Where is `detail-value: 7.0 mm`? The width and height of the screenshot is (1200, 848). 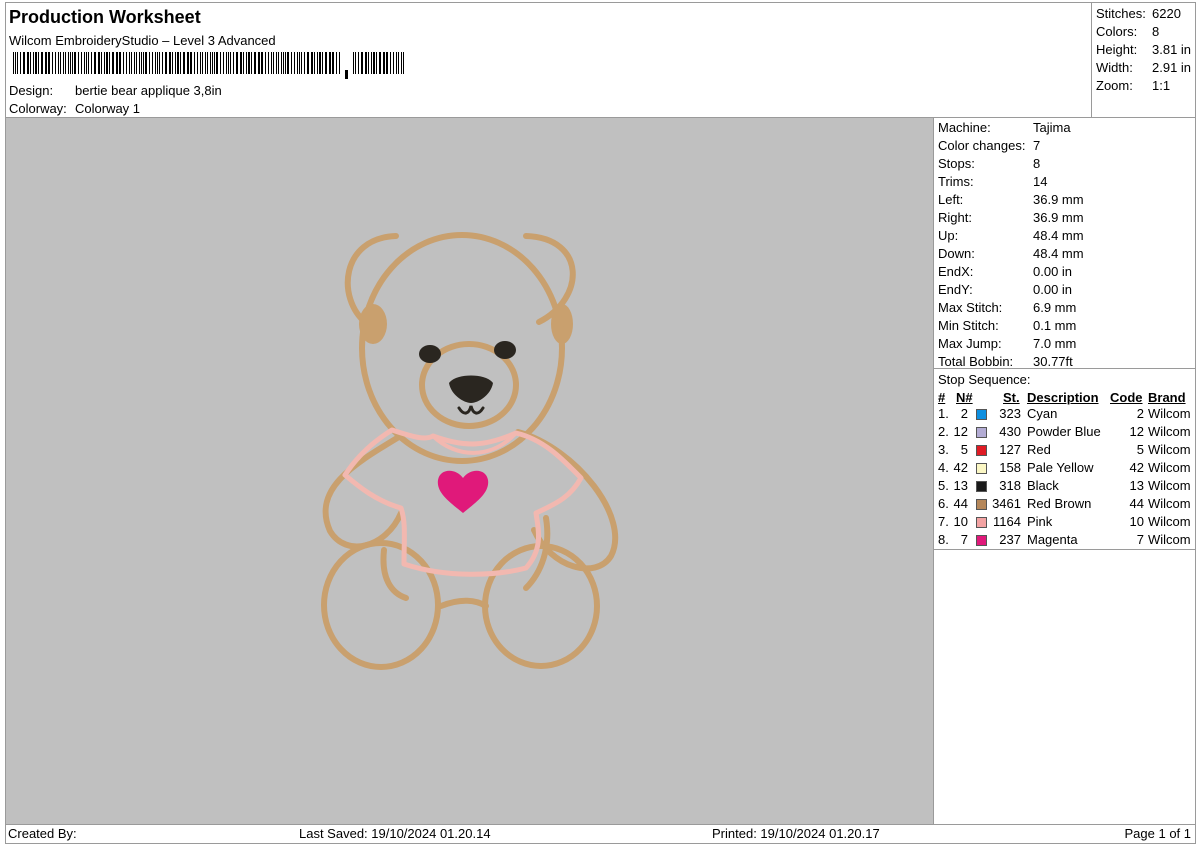 detail-value: 7.0 mm is located at coordinates (1055, 343).